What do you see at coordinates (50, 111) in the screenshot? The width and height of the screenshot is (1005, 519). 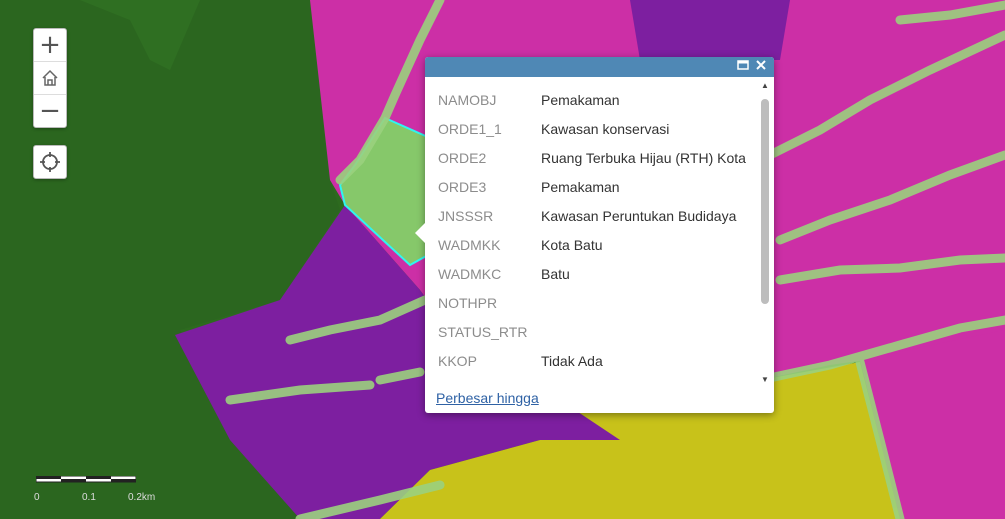 I see `zoom-out-button: −` at bounding box center [50, 111].